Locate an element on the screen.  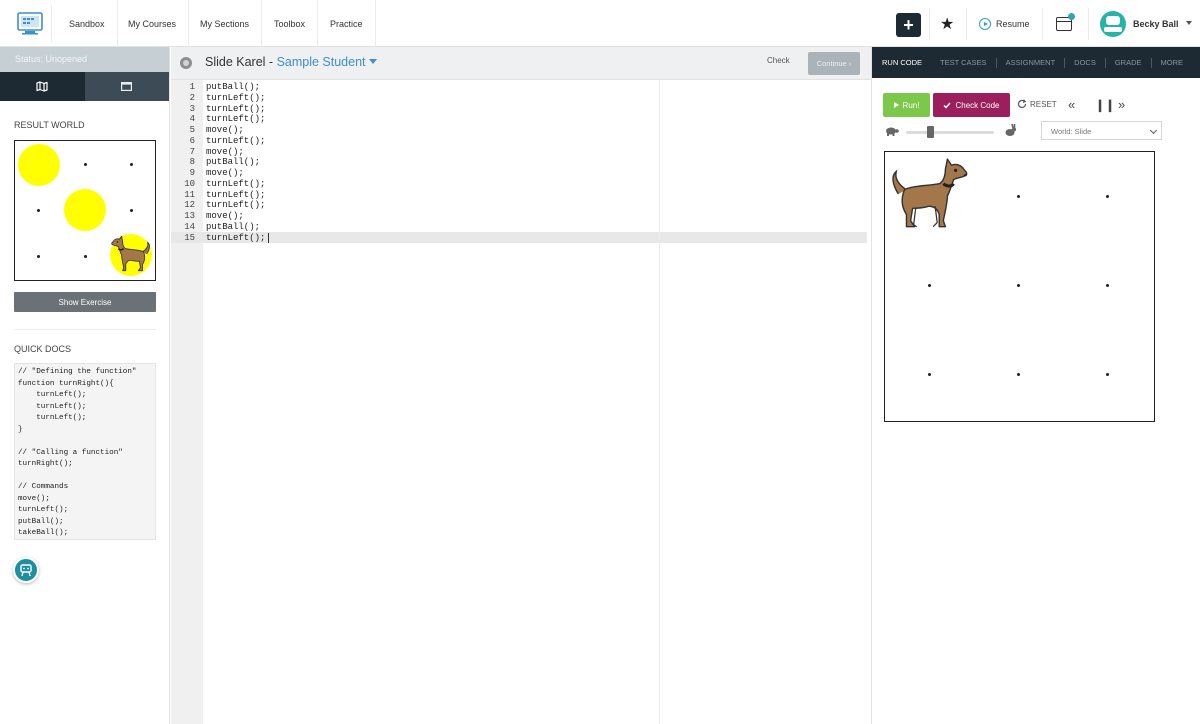
line-number: 2 is located at coordinates (192, 97).